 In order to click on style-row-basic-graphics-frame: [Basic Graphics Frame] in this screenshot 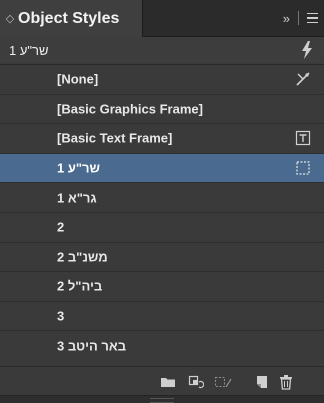, I will do `click(162, 110)`.